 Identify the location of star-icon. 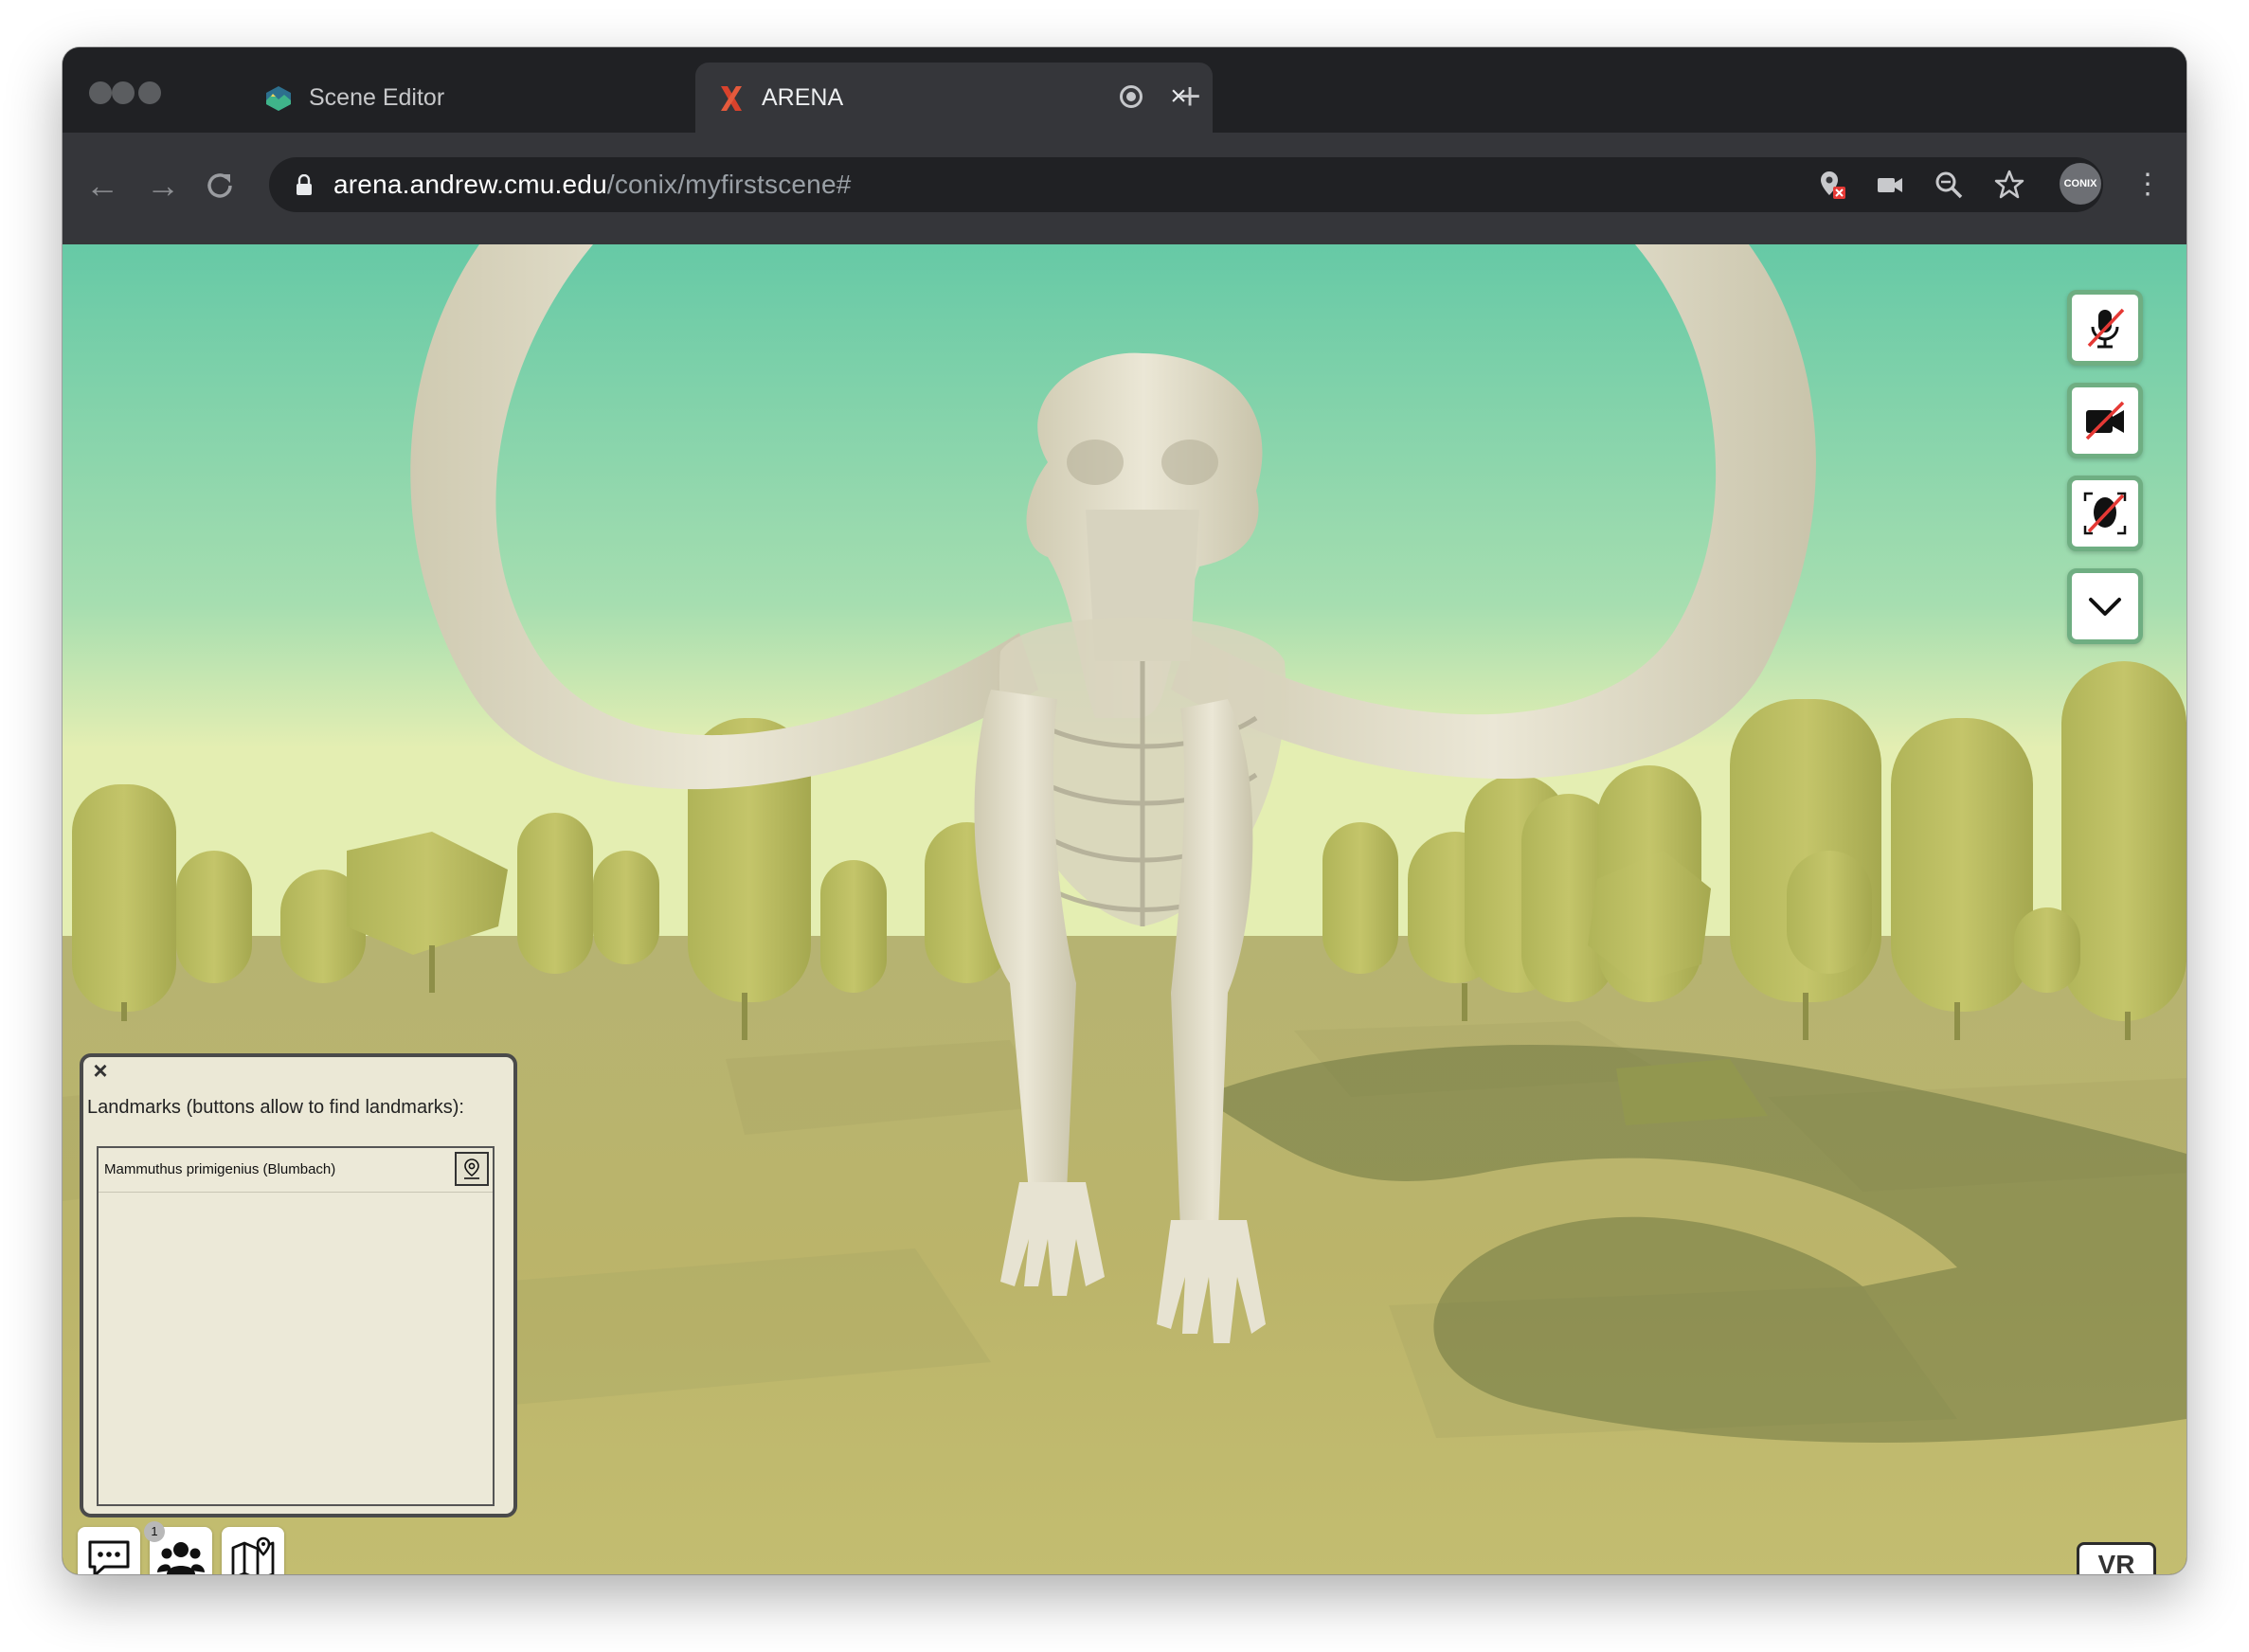
(2009, 185).